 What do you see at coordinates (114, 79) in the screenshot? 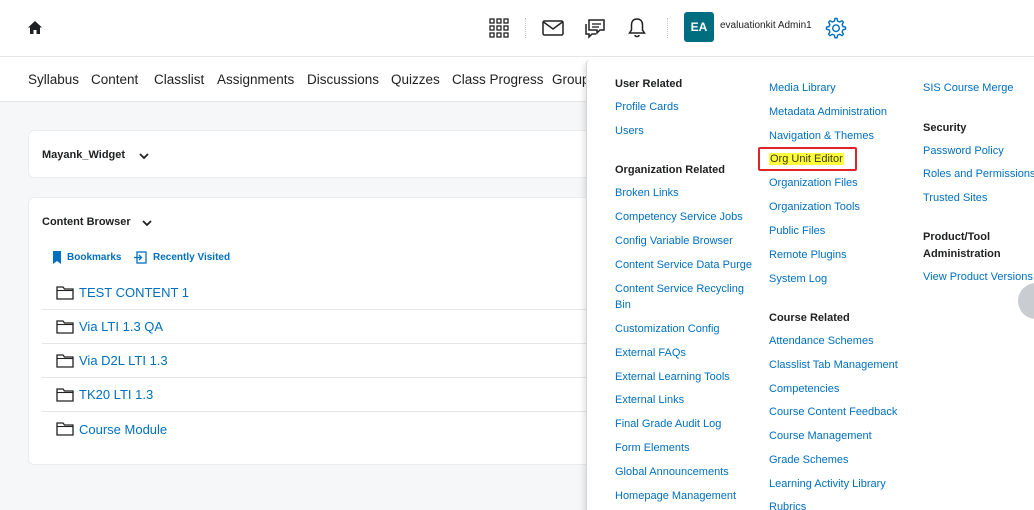
I see `nav-content: Content` at bounding box center [114, 79].